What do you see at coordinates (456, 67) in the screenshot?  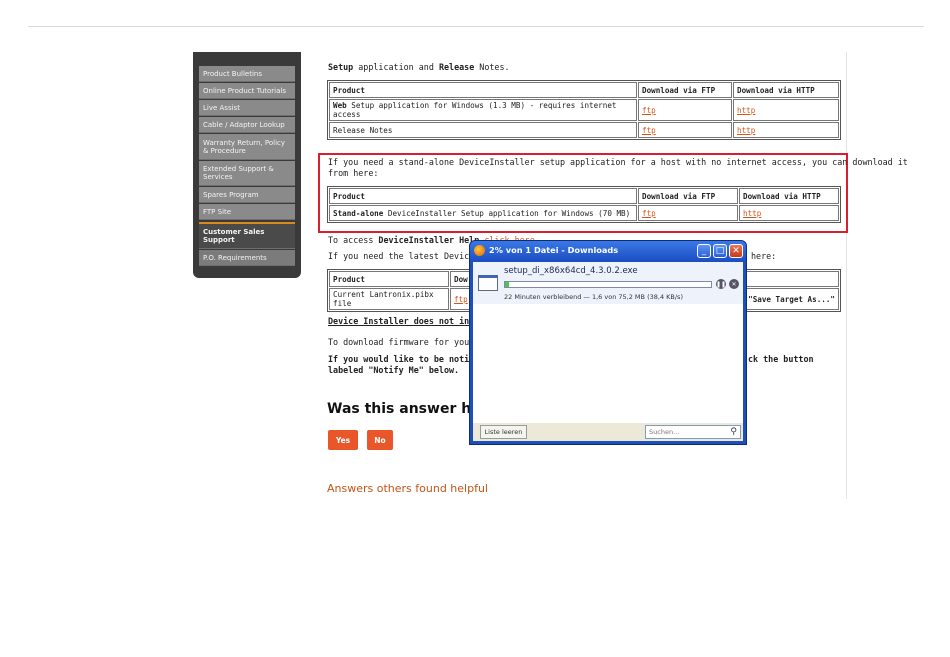 I see `intro-bold-release: Release` at bounding box center [456, 67].